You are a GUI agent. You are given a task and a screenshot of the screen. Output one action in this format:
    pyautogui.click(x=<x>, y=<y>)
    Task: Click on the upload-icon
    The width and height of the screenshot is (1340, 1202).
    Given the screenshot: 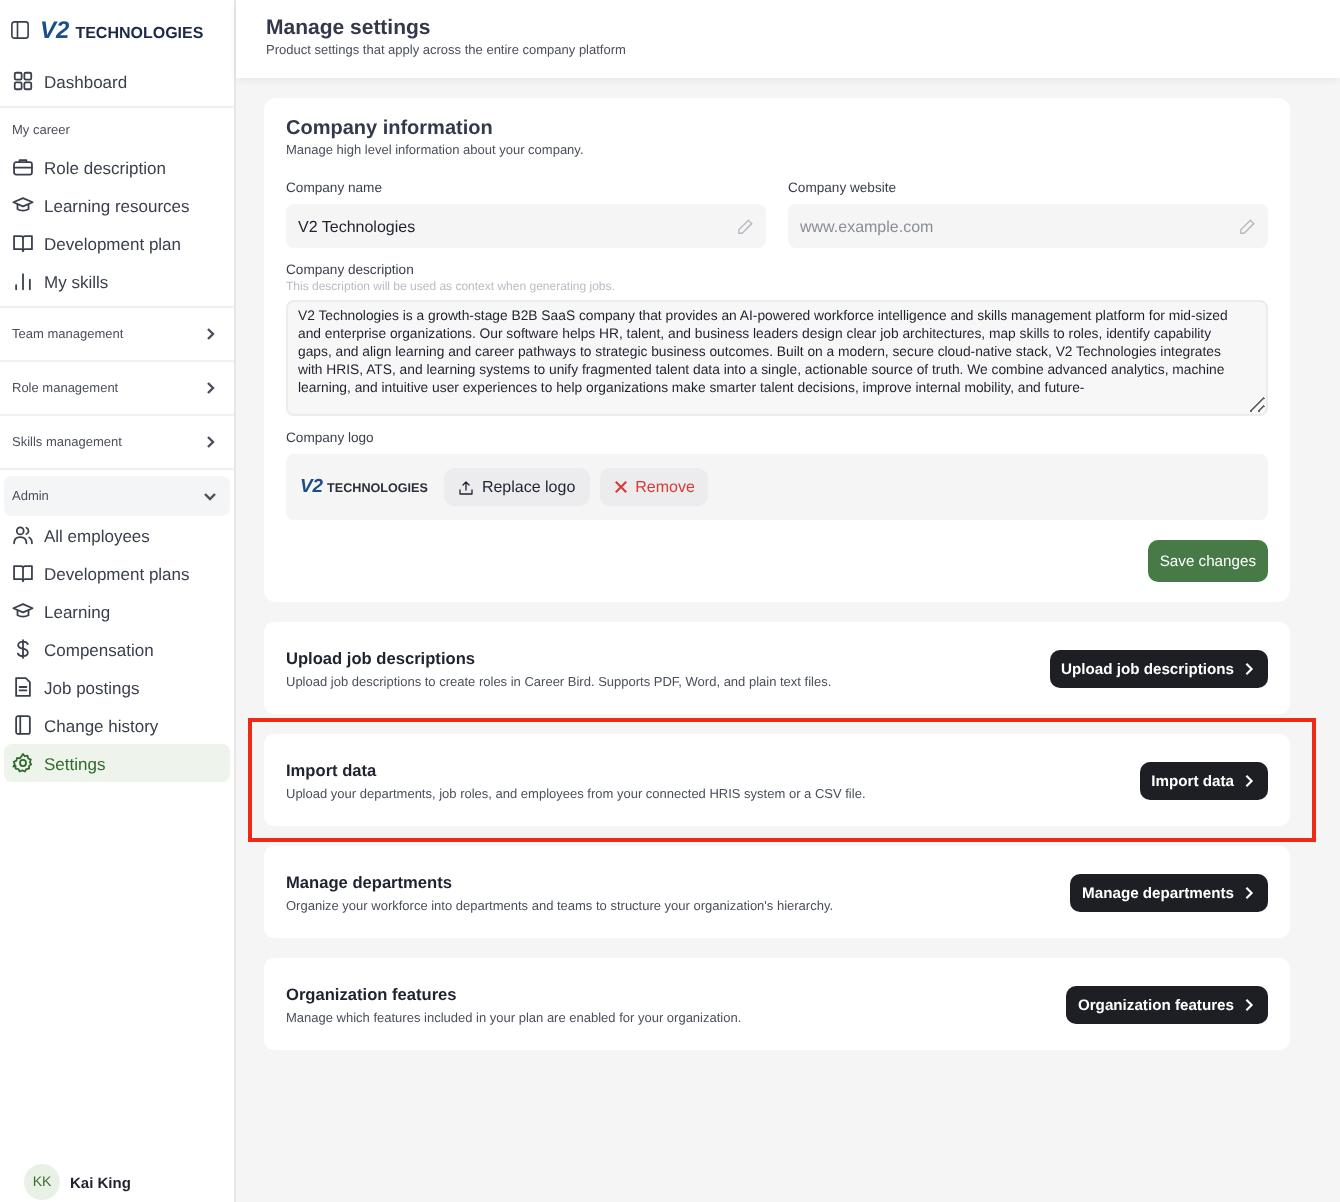 What is the action you would take?
    pyautogui.click(x=465, y=487)
    